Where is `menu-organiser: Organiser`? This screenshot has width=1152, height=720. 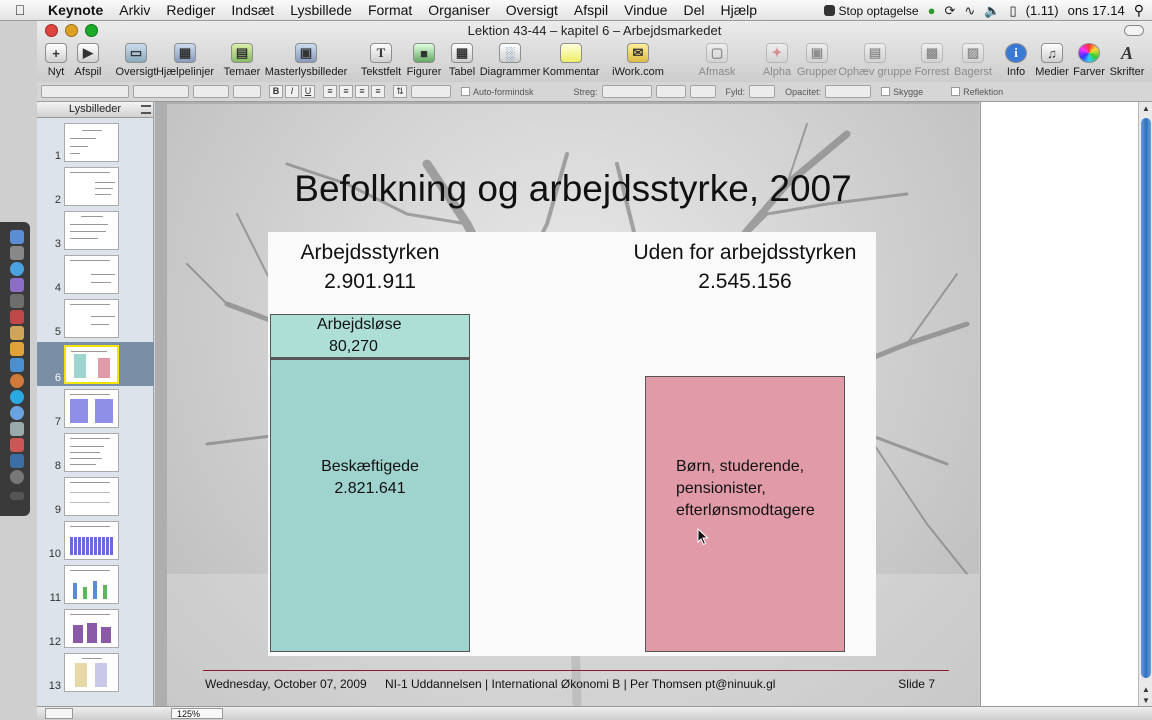
menu-organiser: Organiser is located at coordinates (458, 10).